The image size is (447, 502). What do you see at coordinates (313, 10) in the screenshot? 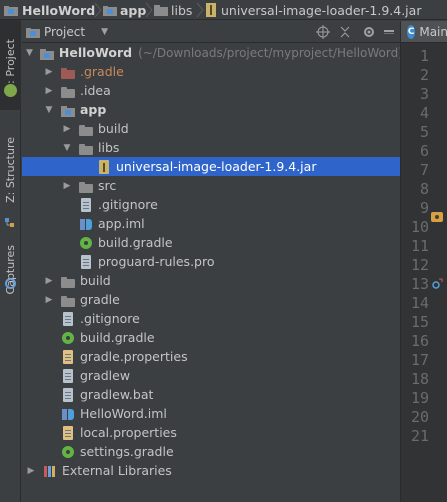
I see `breadcrumb-item-jar: universal-image-loader-1.9.4.jar` at bounding box center [313, 10].